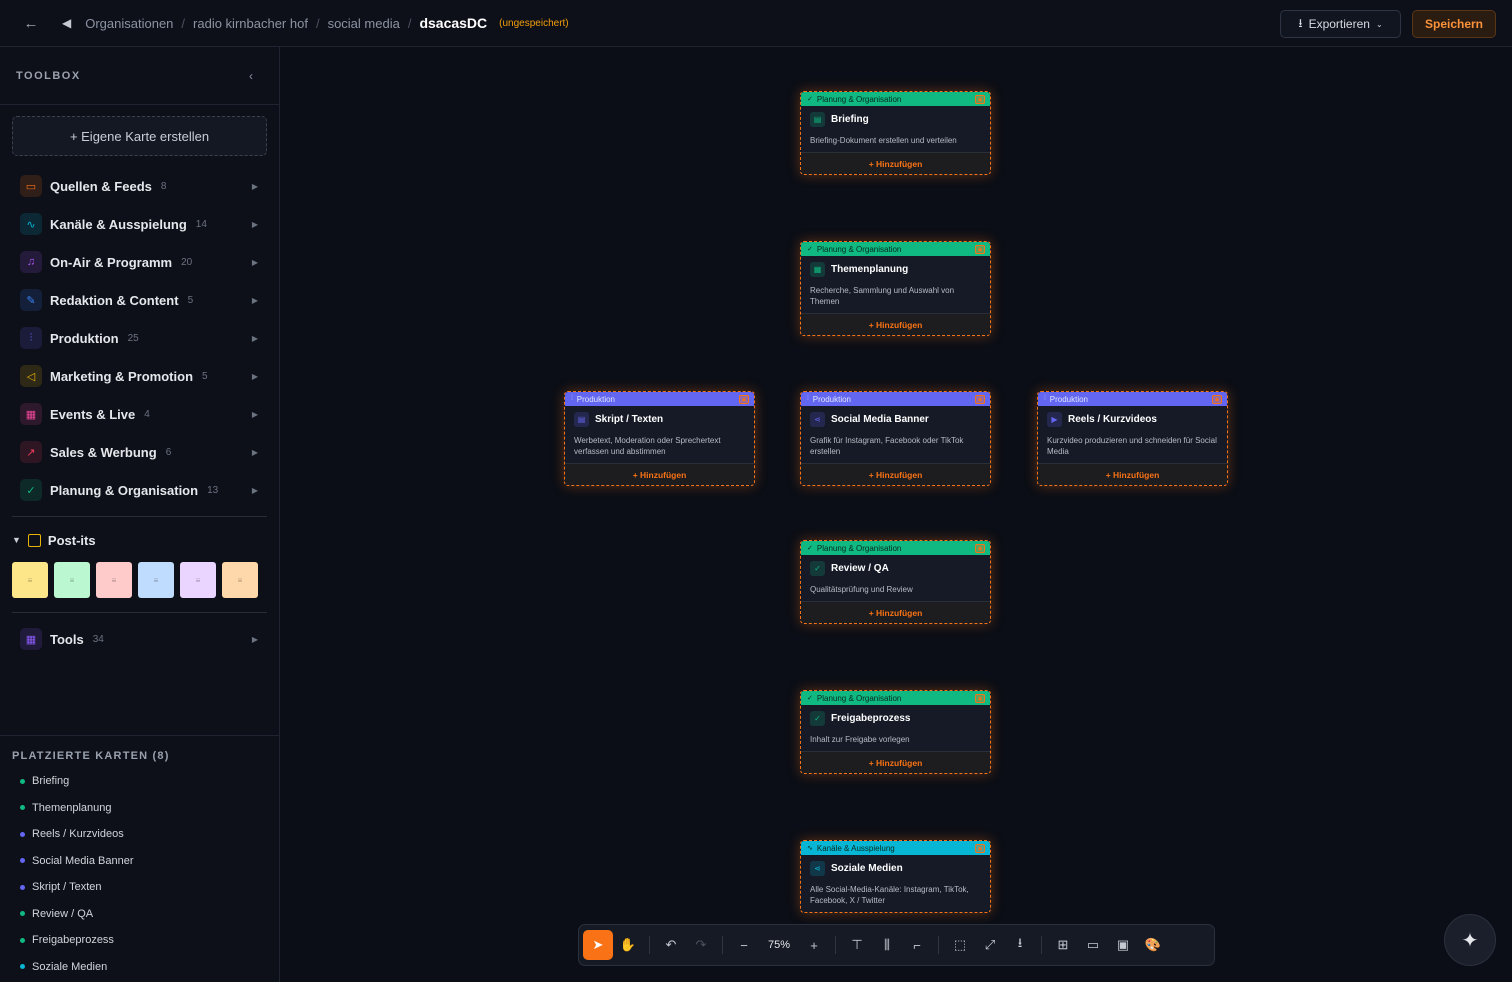 This screenshot has height=982, width=1512. I want to click on select-area-icon: ⬚, so click(960, 945).